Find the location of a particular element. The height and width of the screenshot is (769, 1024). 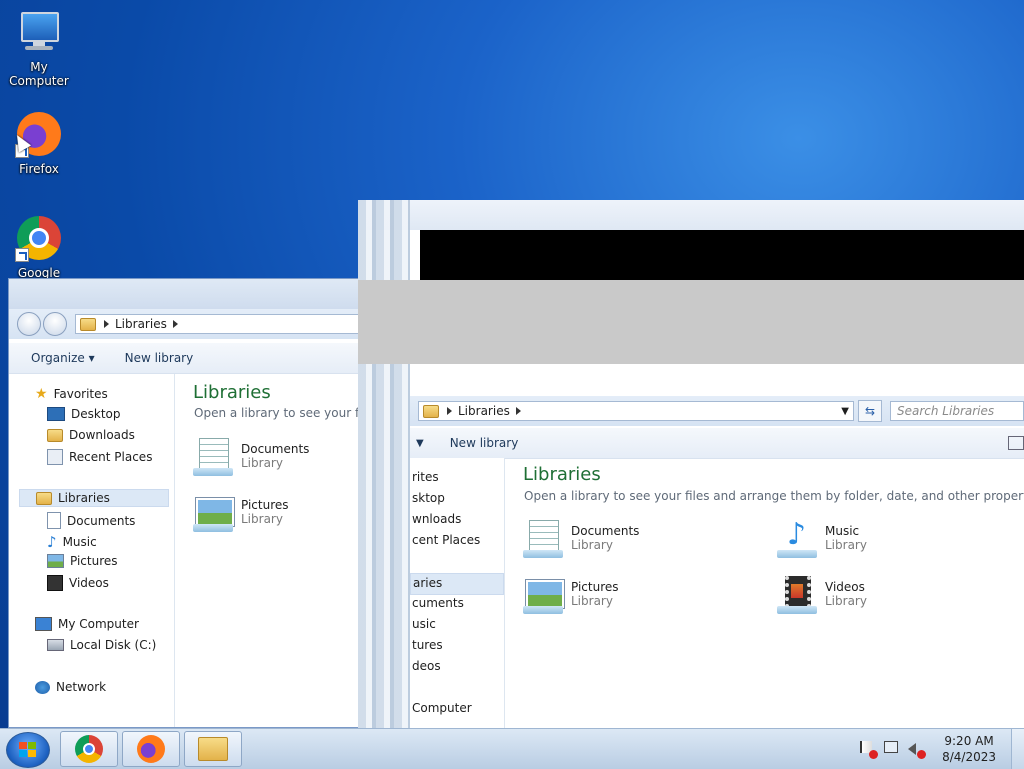

action-center-flag-icon is located at coordinates (869, 750).